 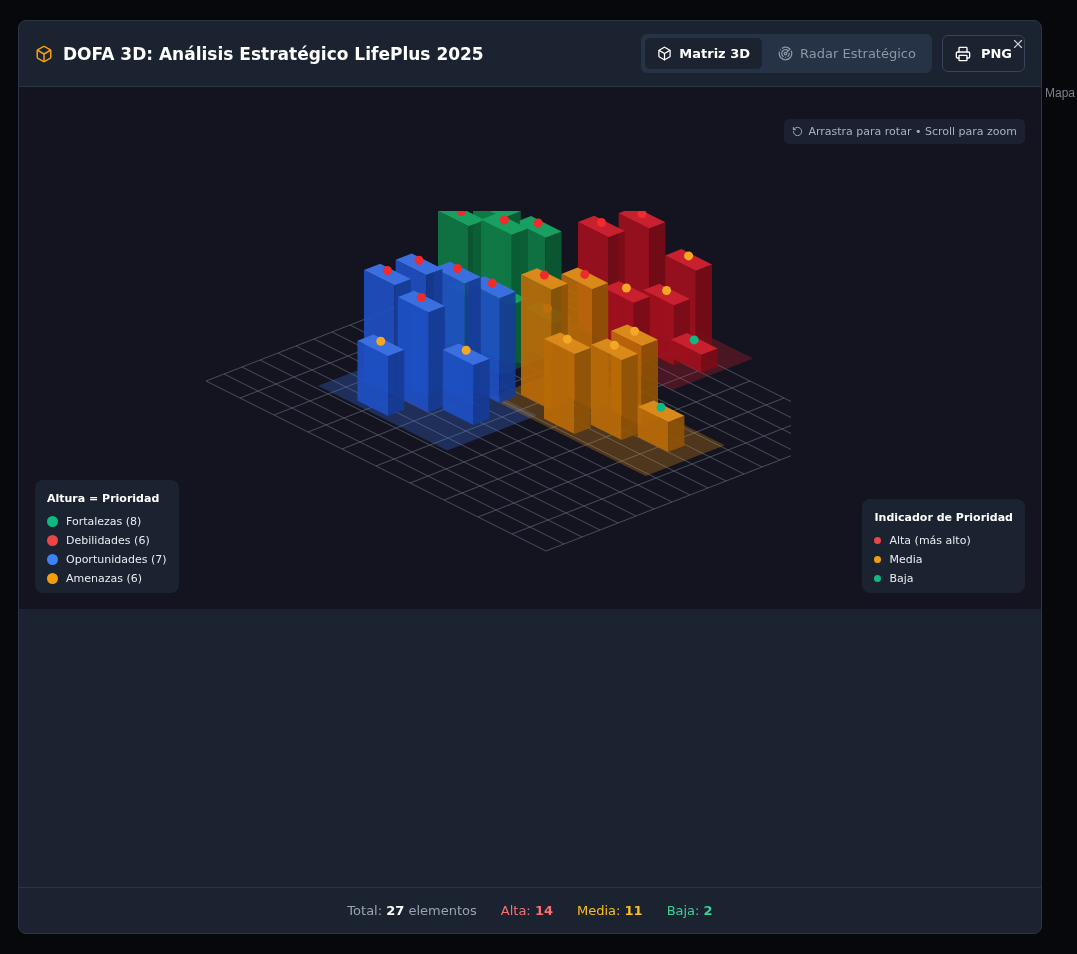 I want to click on modal-title: DOFA 3D: Análisis Estratégico LifePlus 2025, so click(x=274, y=53).